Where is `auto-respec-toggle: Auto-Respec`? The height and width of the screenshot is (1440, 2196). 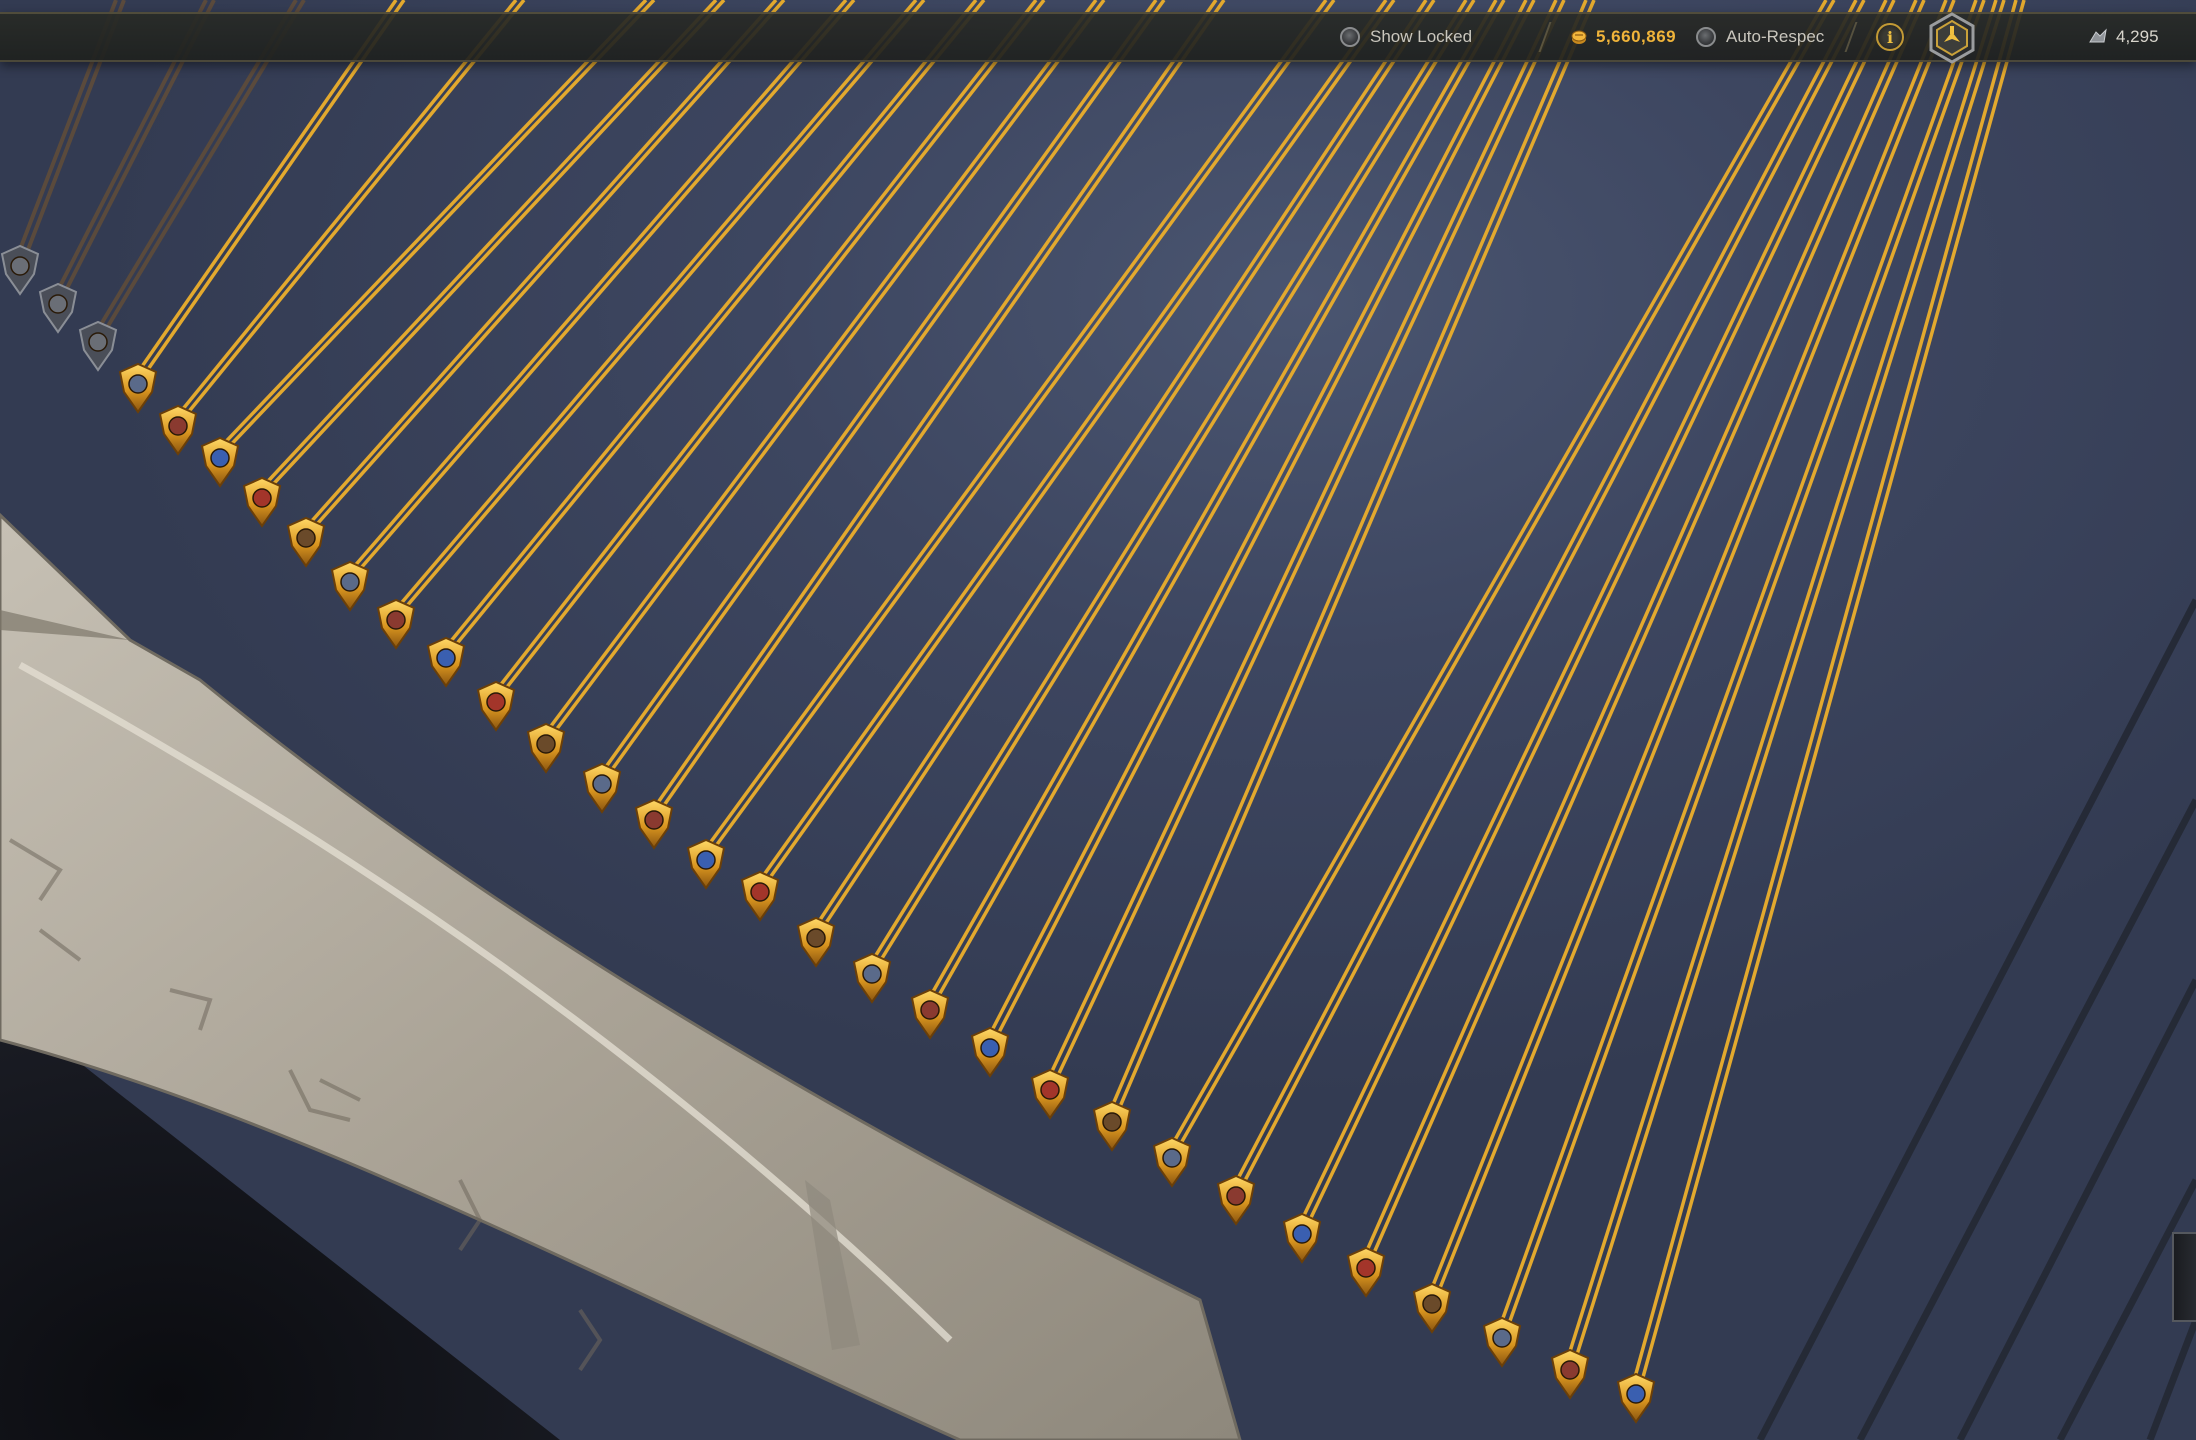
auto-respec-toggle: Auto-Respec is located at coordinates (1760, 37).